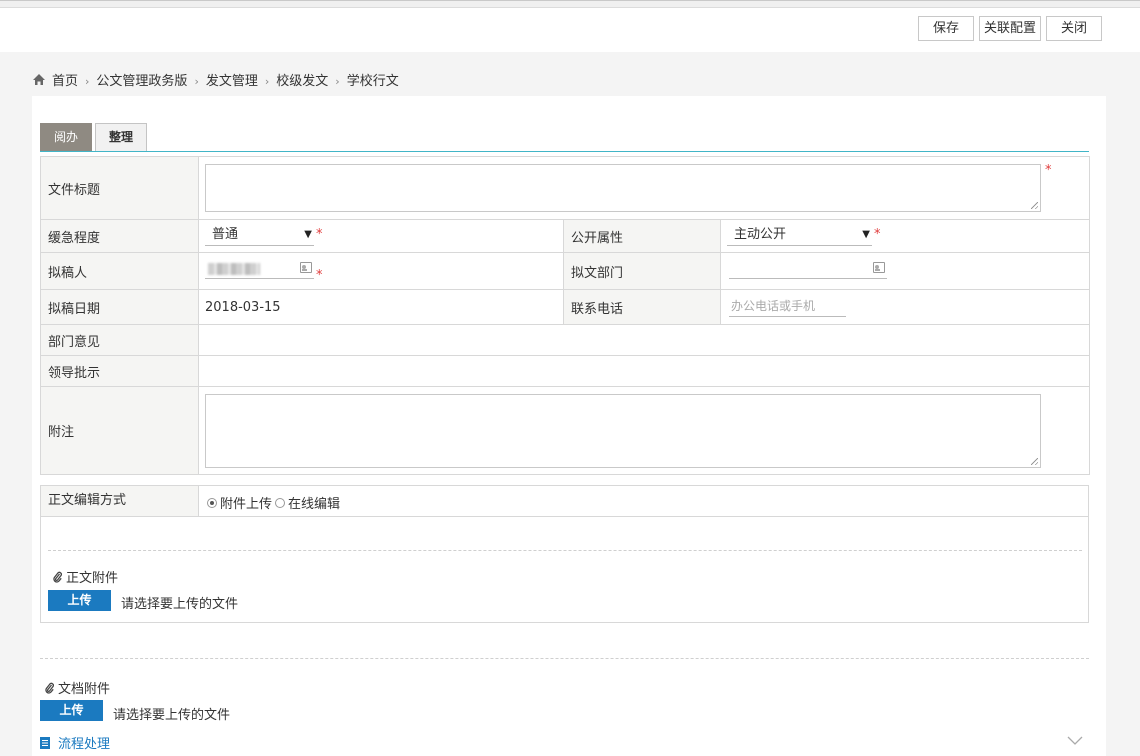 This screenshot has width=1140, height=756. Describe the element at coordinates (302, 79) in the screenshot. I see `breadcrumb-item: 校级发文` at that location.